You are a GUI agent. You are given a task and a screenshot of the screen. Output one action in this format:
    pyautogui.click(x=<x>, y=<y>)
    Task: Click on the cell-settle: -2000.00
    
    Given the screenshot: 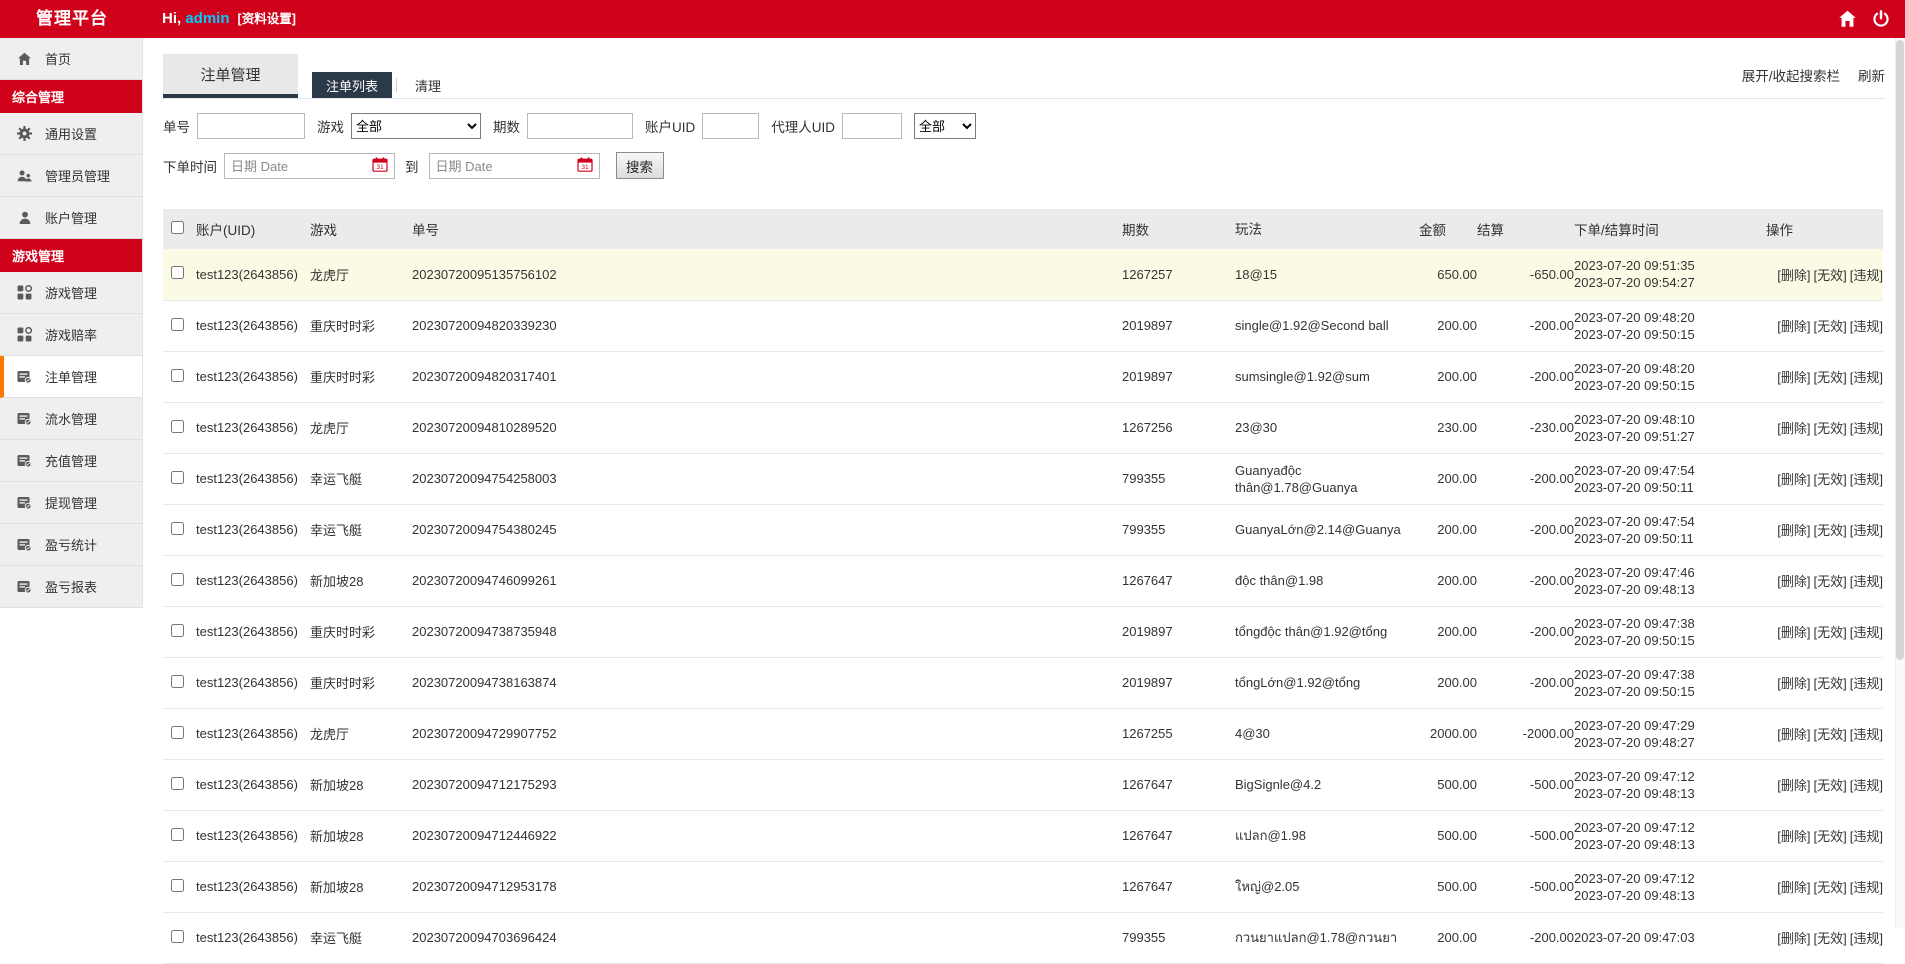 What is the action you would take?
    pyautogui.click(x=1548, y=733)
    